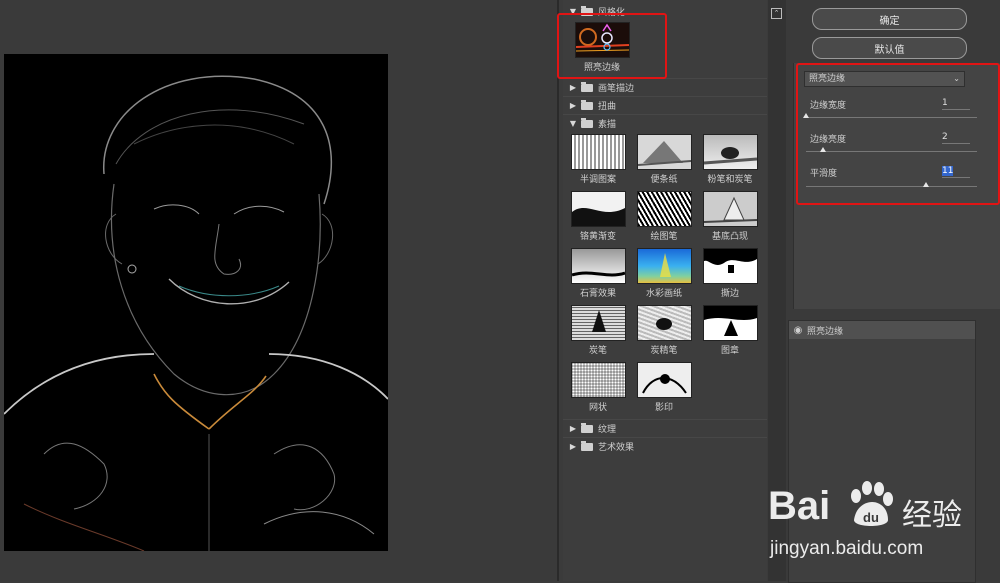 The width and height of the screenshot is (1000, 583). What do you see at coordinates (665, 428) in the screenshot?
I see `category-texture: ▶ 纹理` at bounding box center [665, 428].